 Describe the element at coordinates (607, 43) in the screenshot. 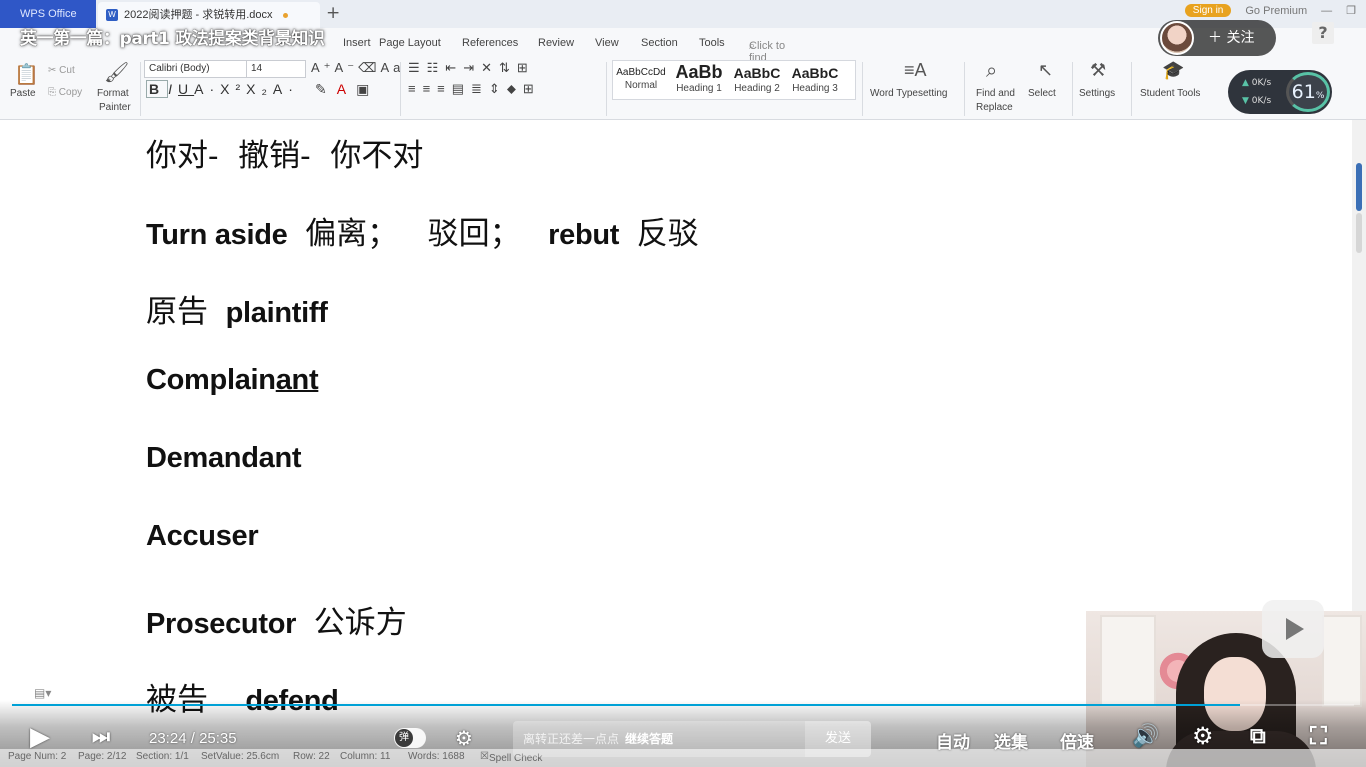

I see `tab-view: View` at that location.